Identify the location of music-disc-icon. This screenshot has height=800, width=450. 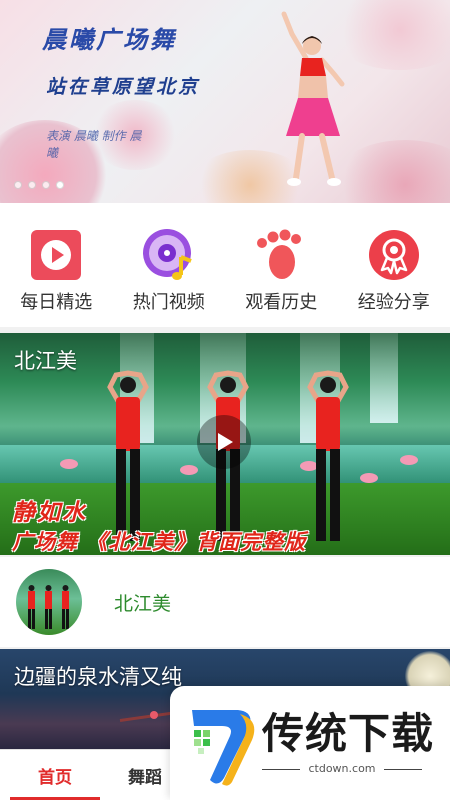
(169, 255).